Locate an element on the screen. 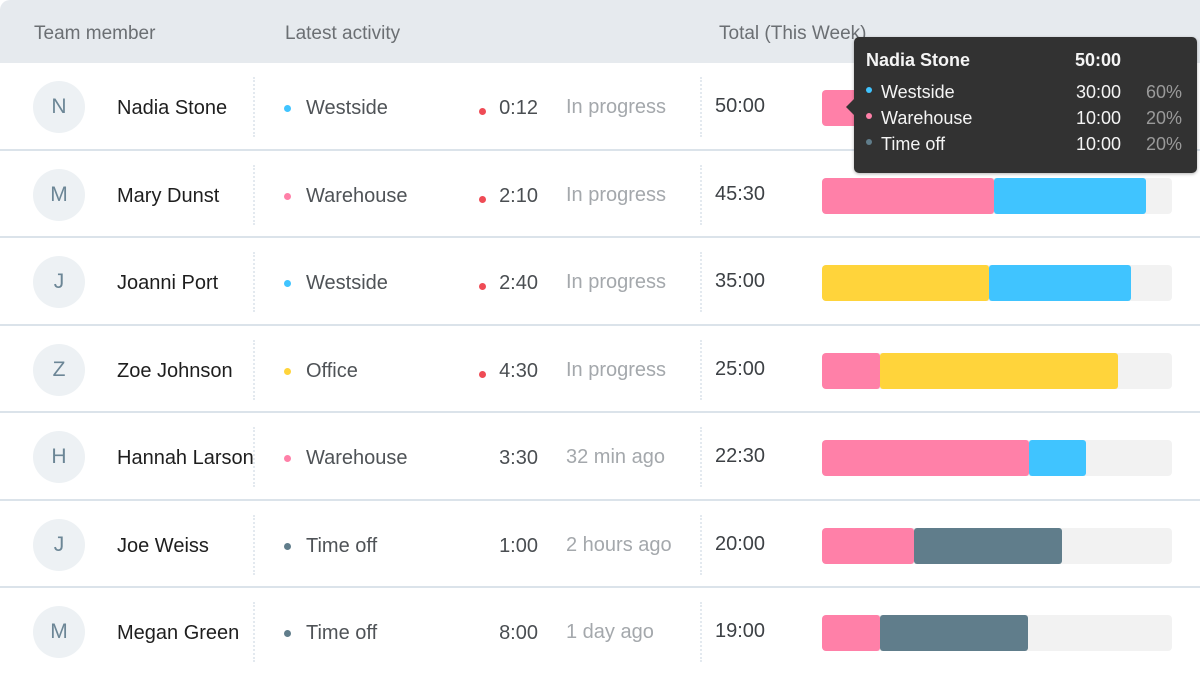  tooltip-item-percent: 60% is located at coordinates (1164, 92).